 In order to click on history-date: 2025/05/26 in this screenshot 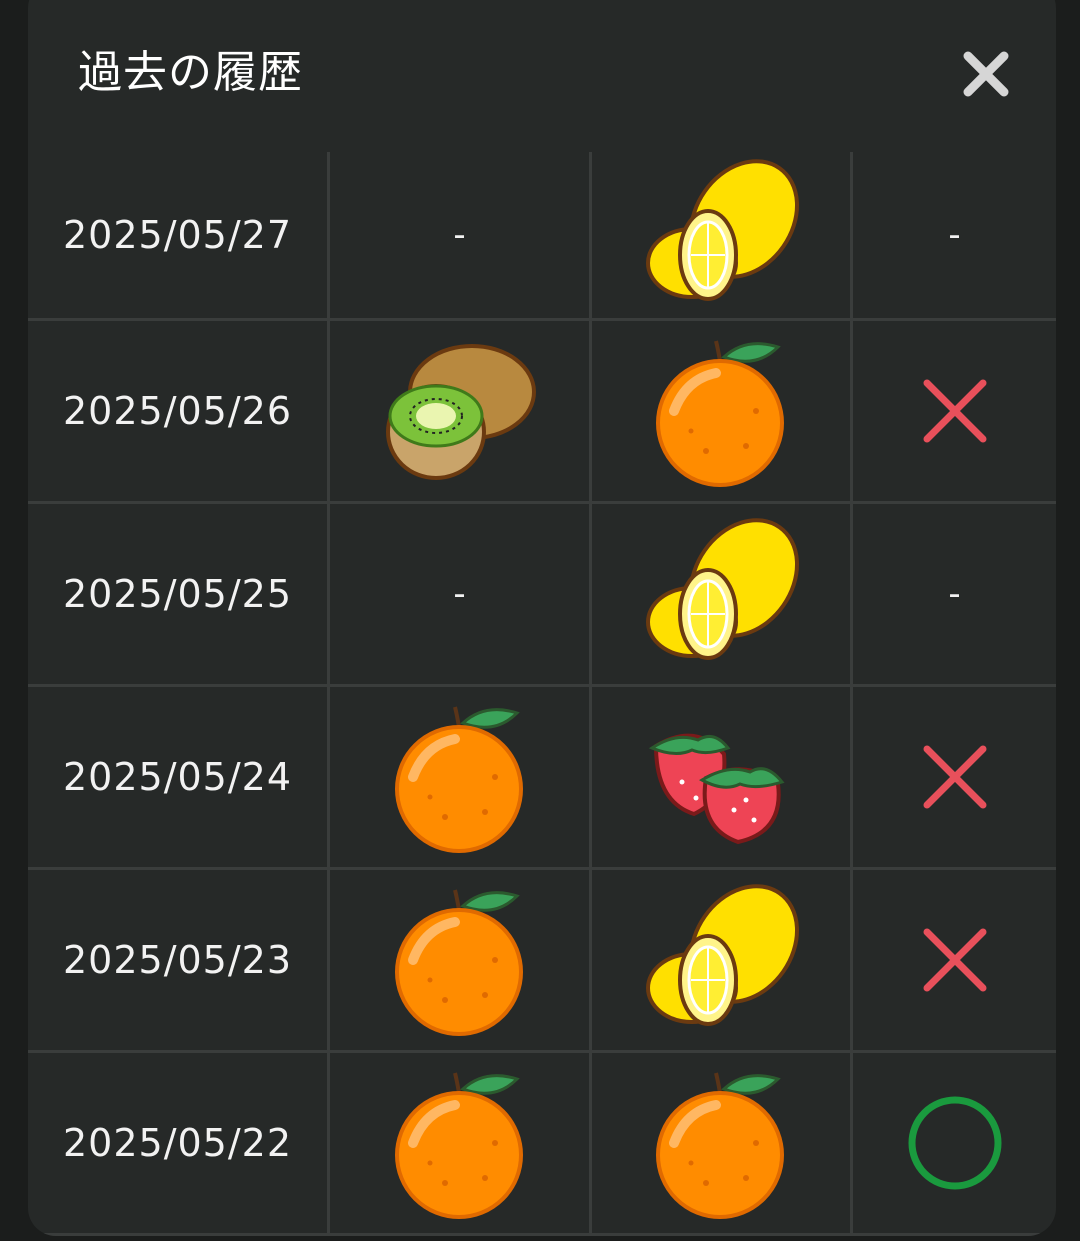, I will do `click(179, 411)`.